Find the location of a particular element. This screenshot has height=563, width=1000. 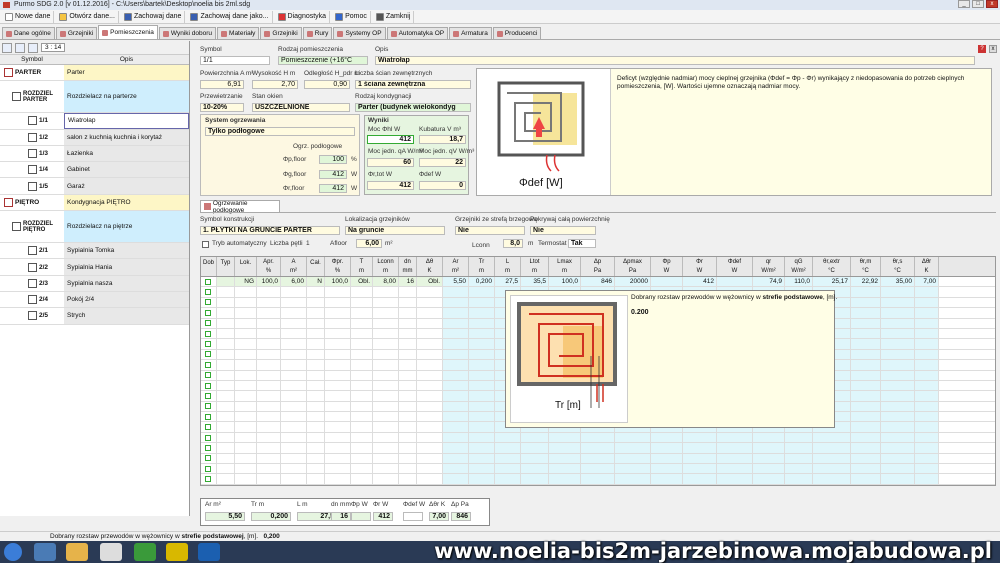

afloor-input: 6,00 is located at coordinates (369, 243).